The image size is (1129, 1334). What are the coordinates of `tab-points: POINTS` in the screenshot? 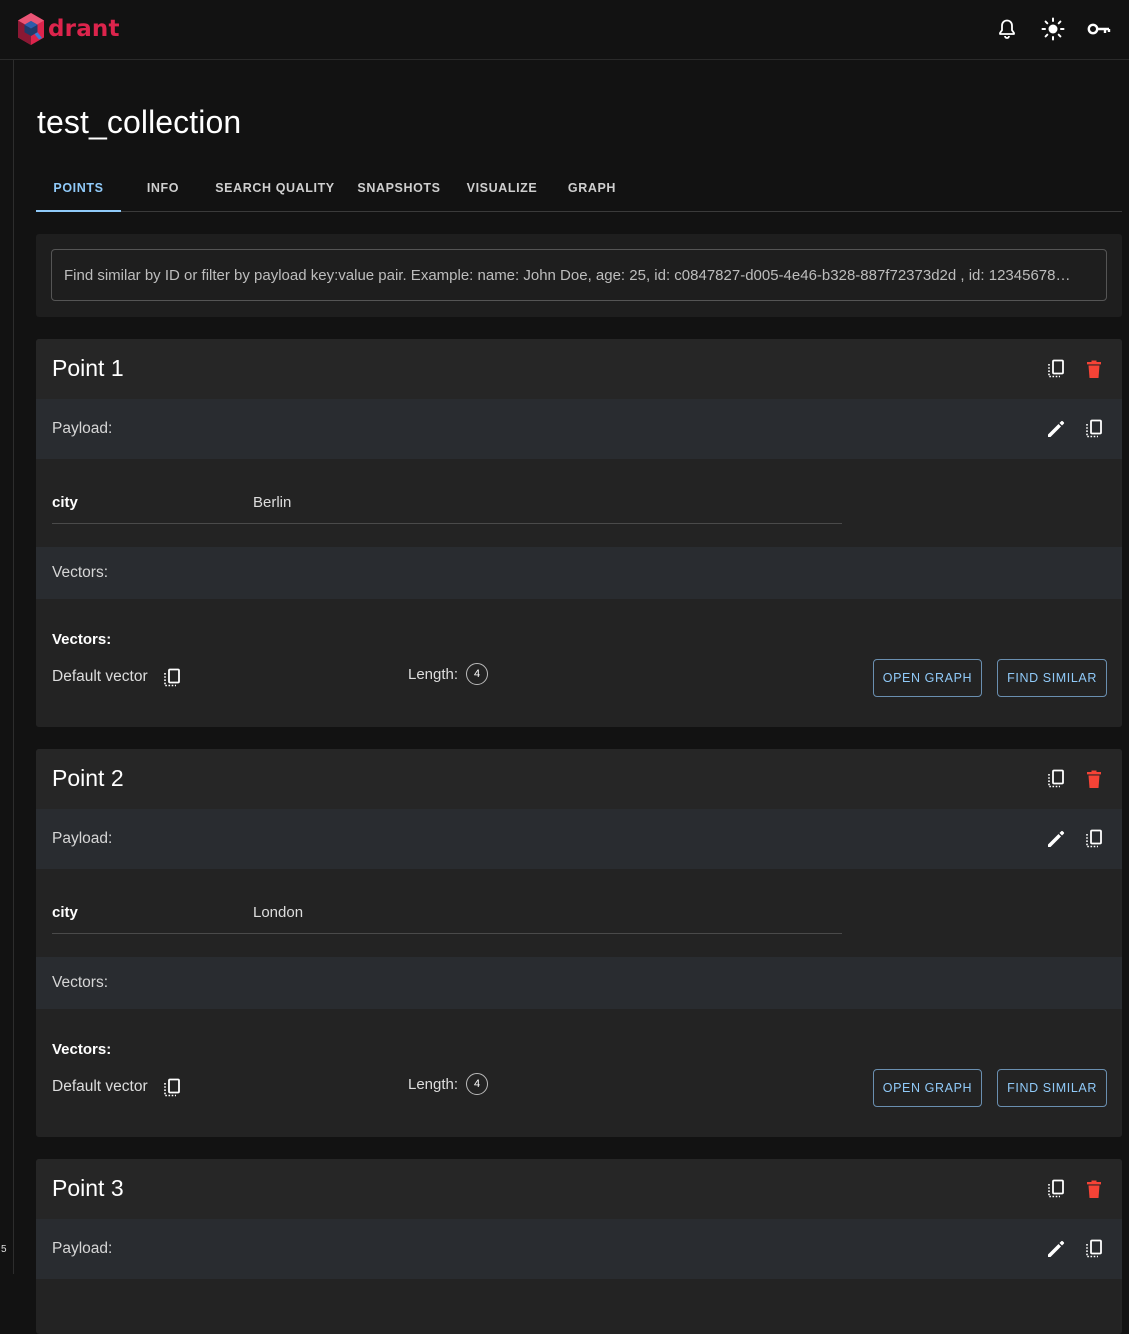 It's located at (78, 192).